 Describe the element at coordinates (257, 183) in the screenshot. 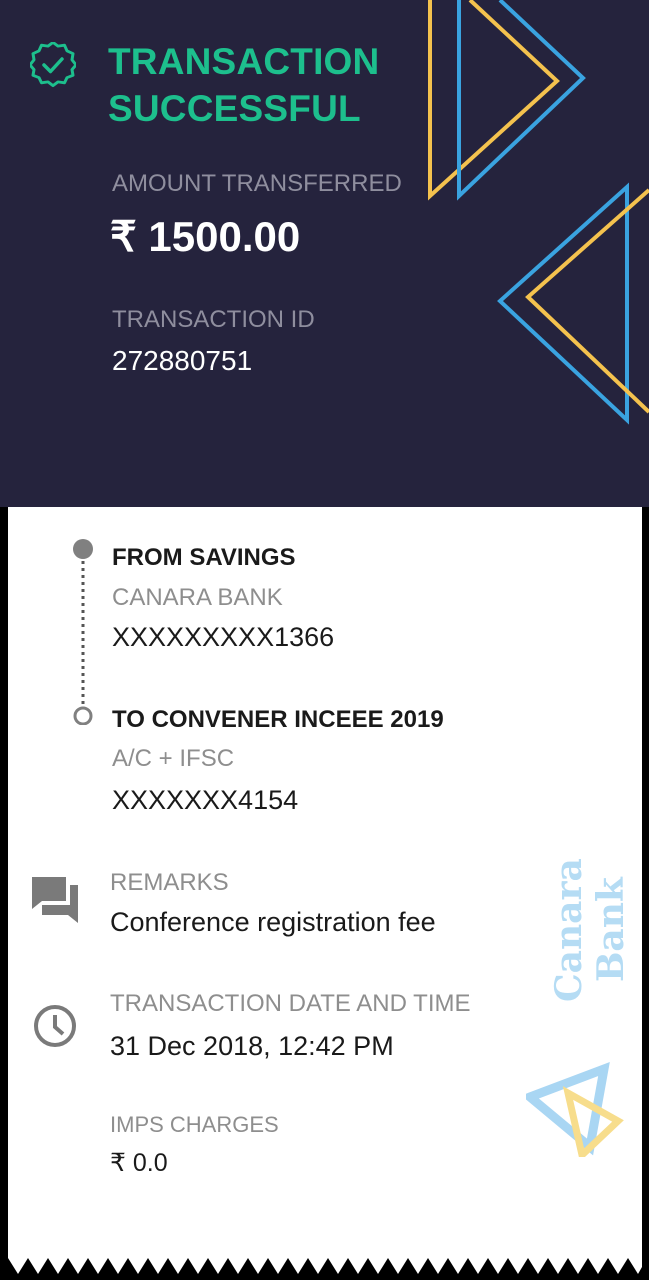

I see `amount-label: AMOUNT TRANSFERRED` at that location.